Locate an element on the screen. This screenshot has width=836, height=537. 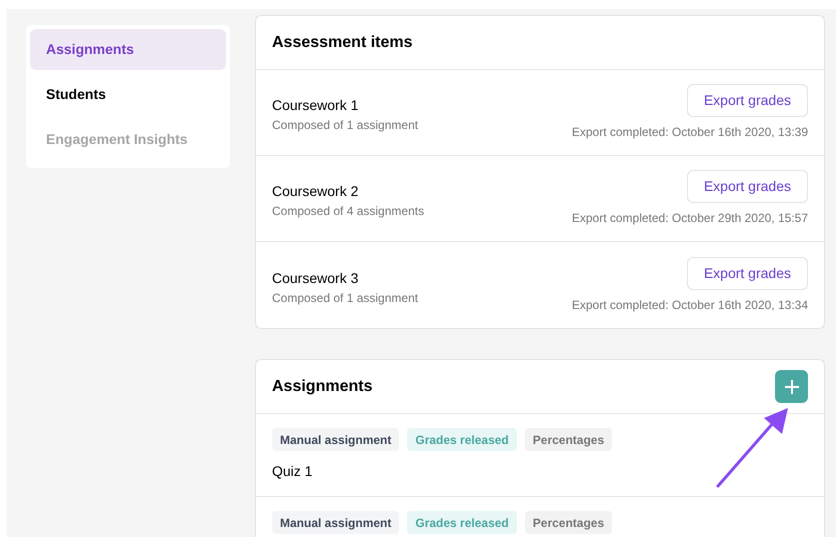
item-subtitle: Composed of 4 assignments is located at coordinates (348, 211).